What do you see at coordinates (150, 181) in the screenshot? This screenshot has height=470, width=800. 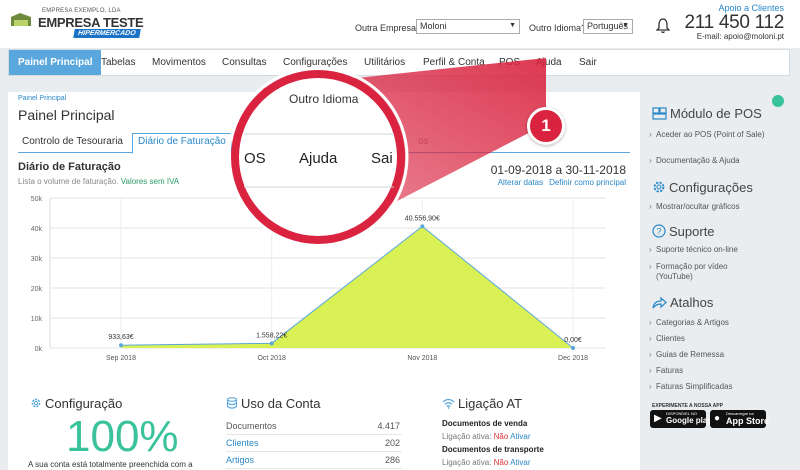 I see `chart-subtitle-link: Valores sem IVA` at bounding box center [150, 181].